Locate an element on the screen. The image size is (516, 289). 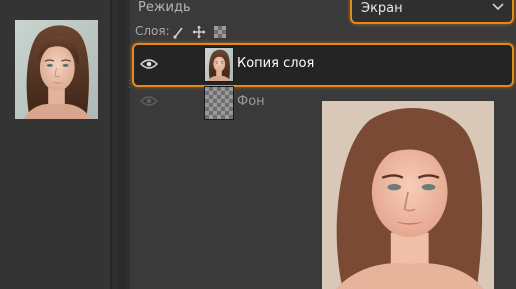
layers-toolbar: Слоя: is located at coordinates (323, 33).